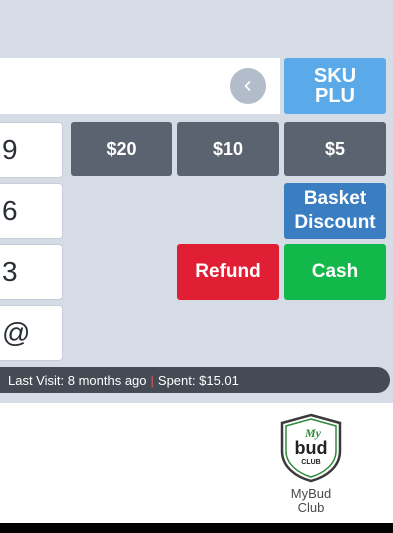  What do you see at coordinates (198, 380) in the screenshot?
I see `spent-text: Spent: $15.01` at bounding box center [198, 380].